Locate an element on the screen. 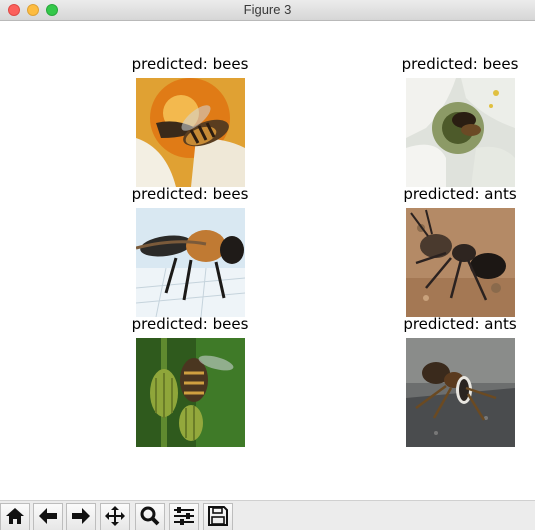  save-button is located at coordinates (218, 516).